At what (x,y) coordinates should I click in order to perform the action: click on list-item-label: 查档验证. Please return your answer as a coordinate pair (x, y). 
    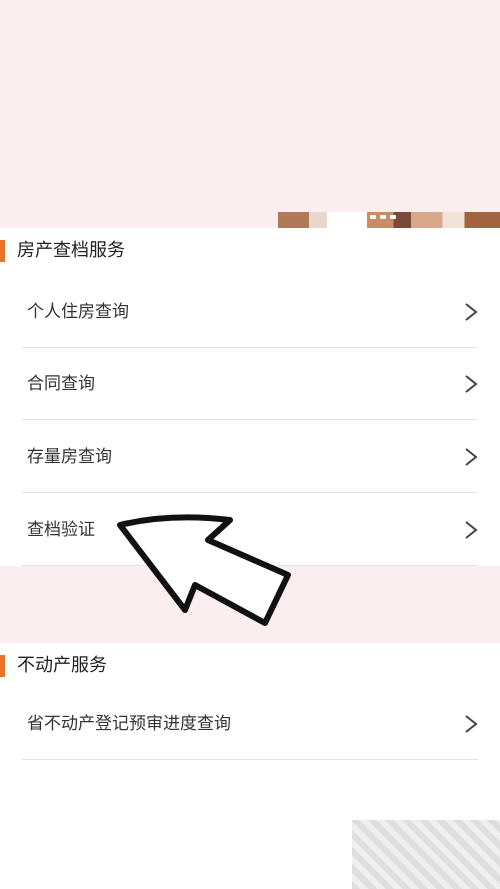
    Looking at the image, I should click on (61, 530).